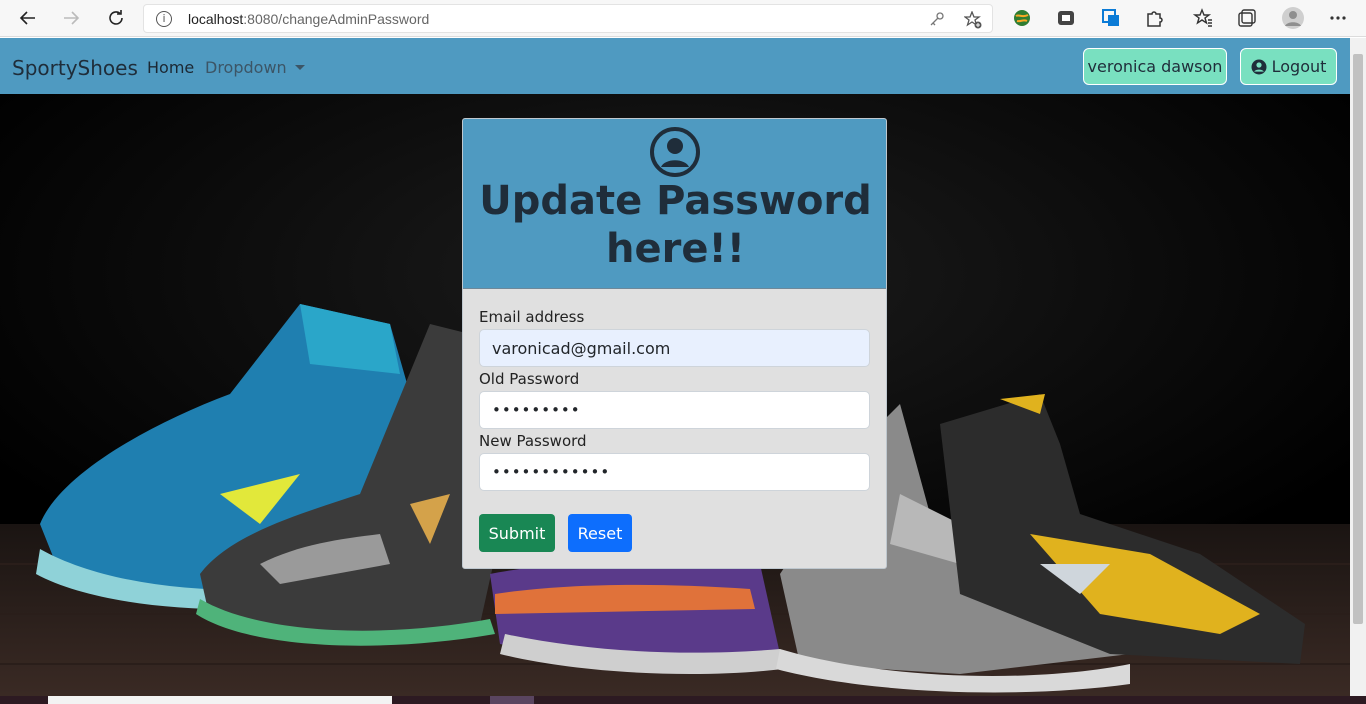 This screenshot has height=704, width=1366. I want to click on forward-icon, so click(71, 18).